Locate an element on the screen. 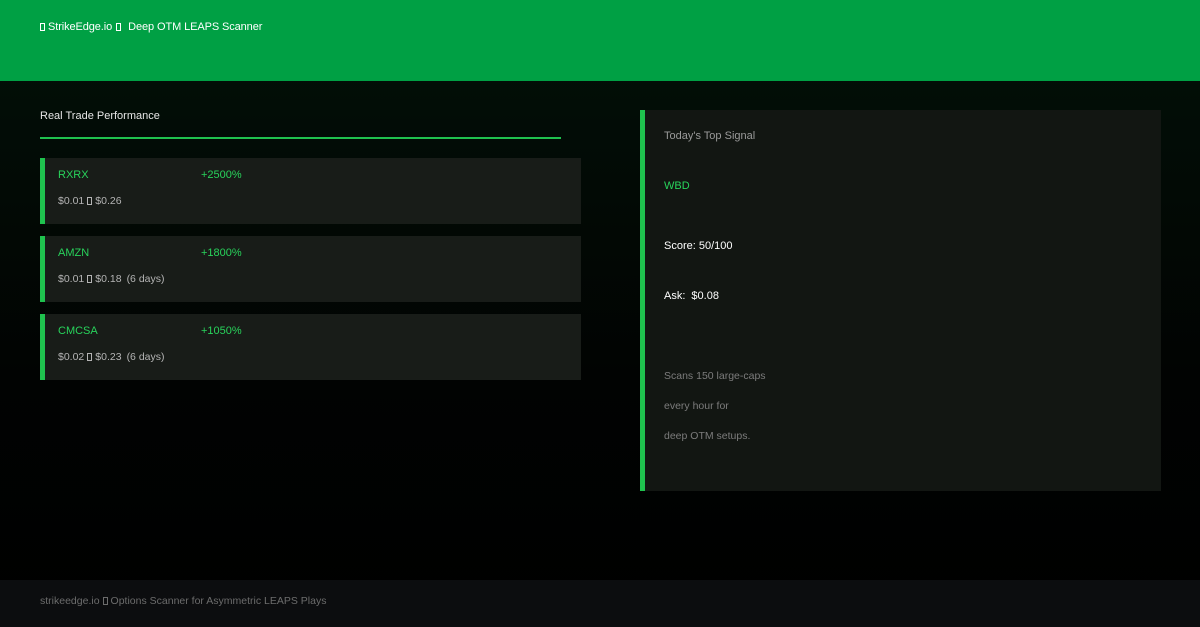  trade-ticker: AMZN is located at coordinates (74, 253).